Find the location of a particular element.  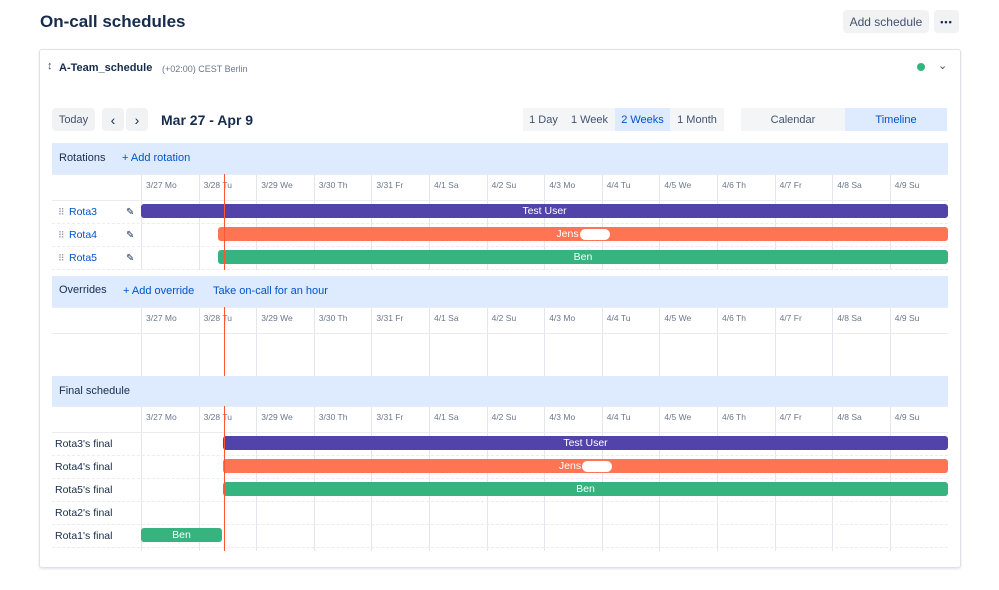

chevron-right-icon: › is located at coordinates (137, 119).